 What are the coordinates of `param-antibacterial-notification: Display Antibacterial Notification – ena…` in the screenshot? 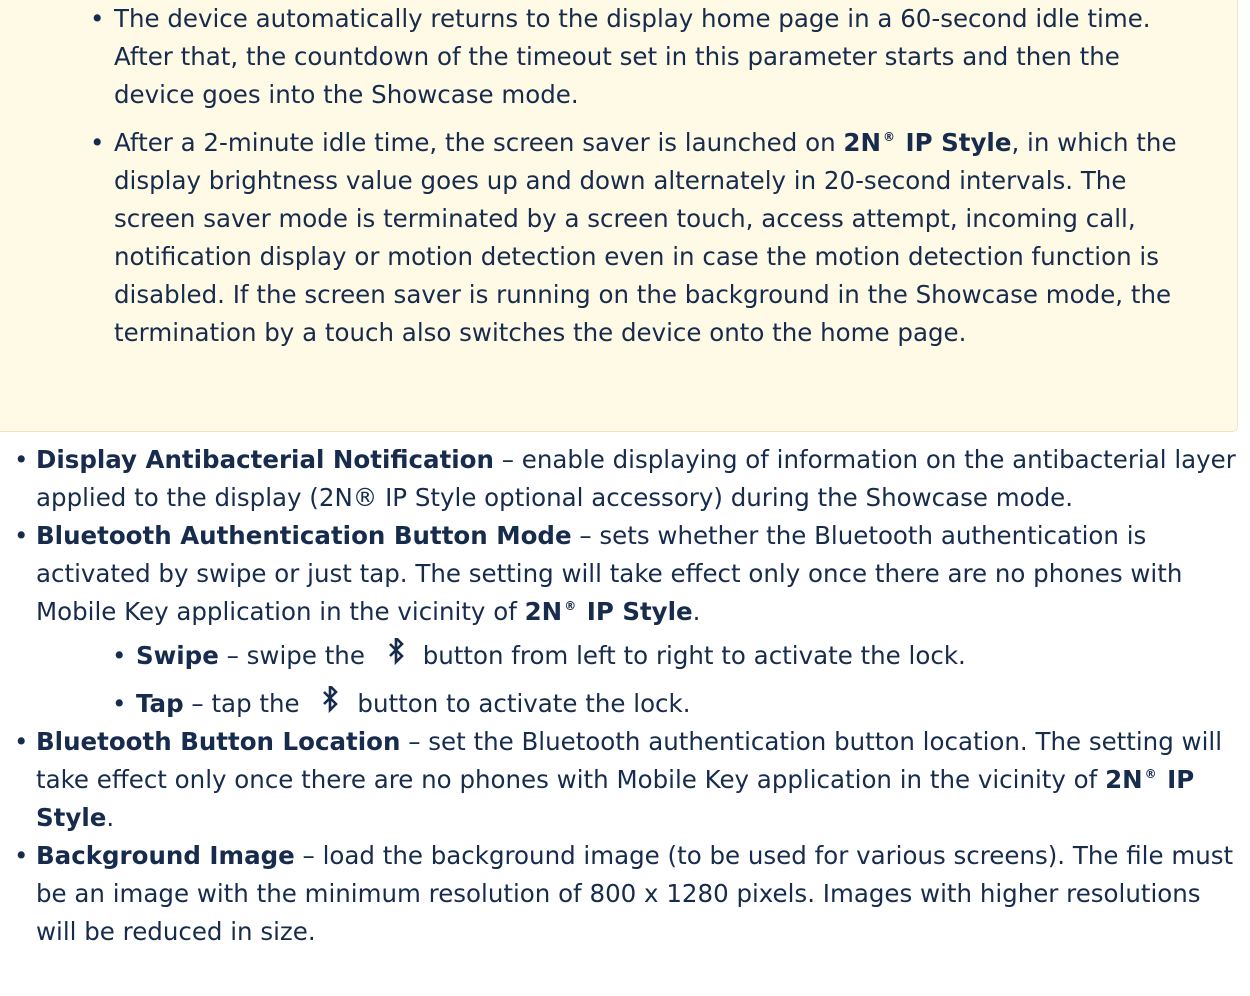 It's located at (629, 479).